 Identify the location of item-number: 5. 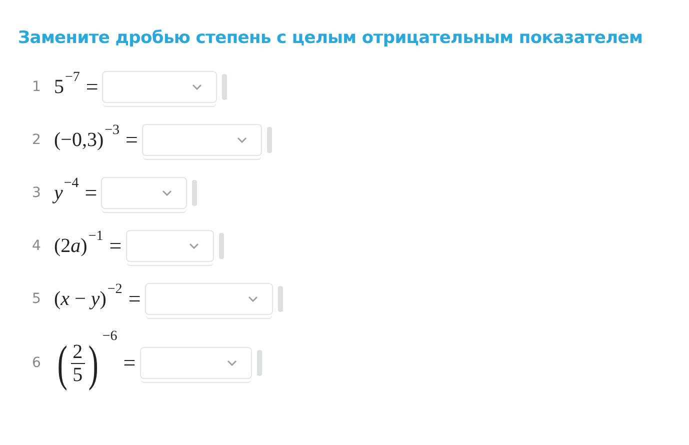
(37, 299).